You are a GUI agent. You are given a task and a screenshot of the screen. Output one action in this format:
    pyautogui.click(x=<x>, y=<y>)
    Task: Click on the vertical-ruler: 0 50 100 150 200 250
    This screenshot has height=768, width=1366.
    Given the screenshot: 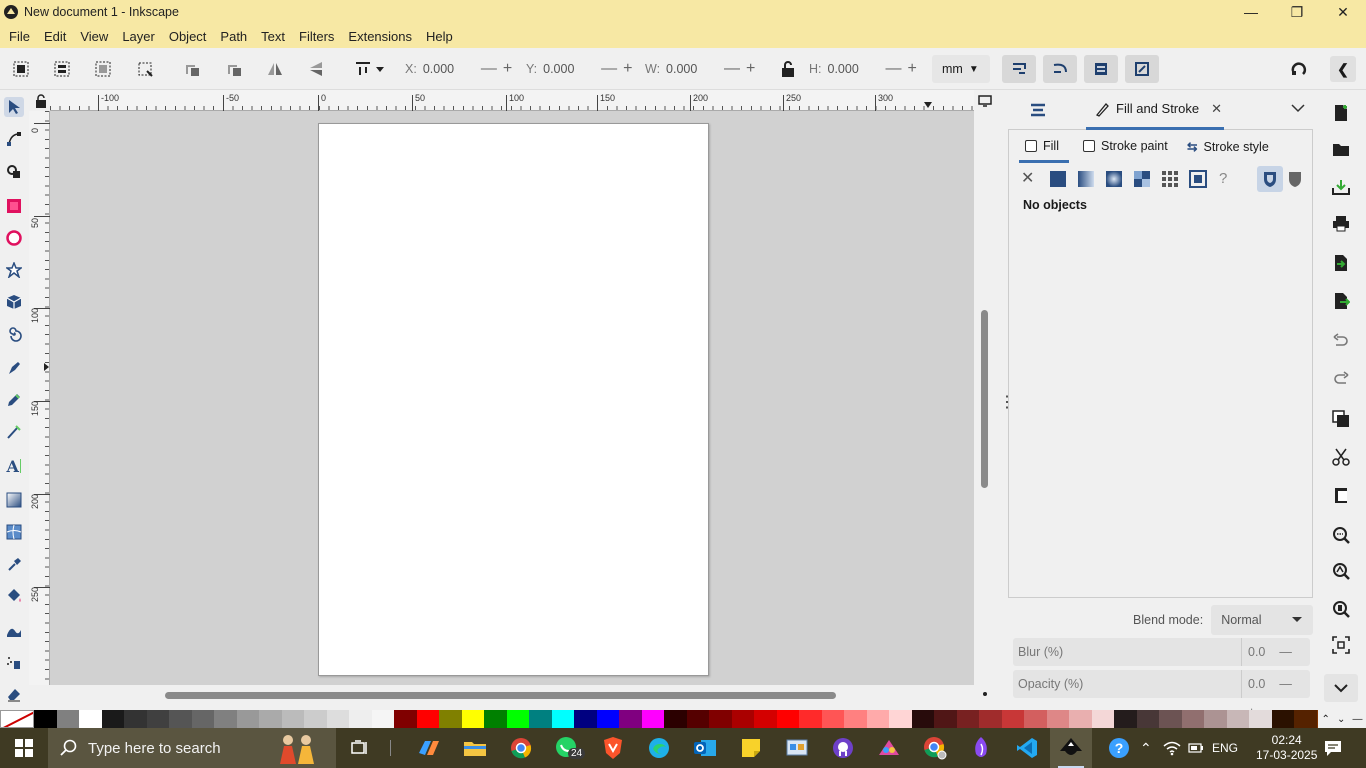 What is the action you would take?
    pyautogui.click(x=39, y=398)
    